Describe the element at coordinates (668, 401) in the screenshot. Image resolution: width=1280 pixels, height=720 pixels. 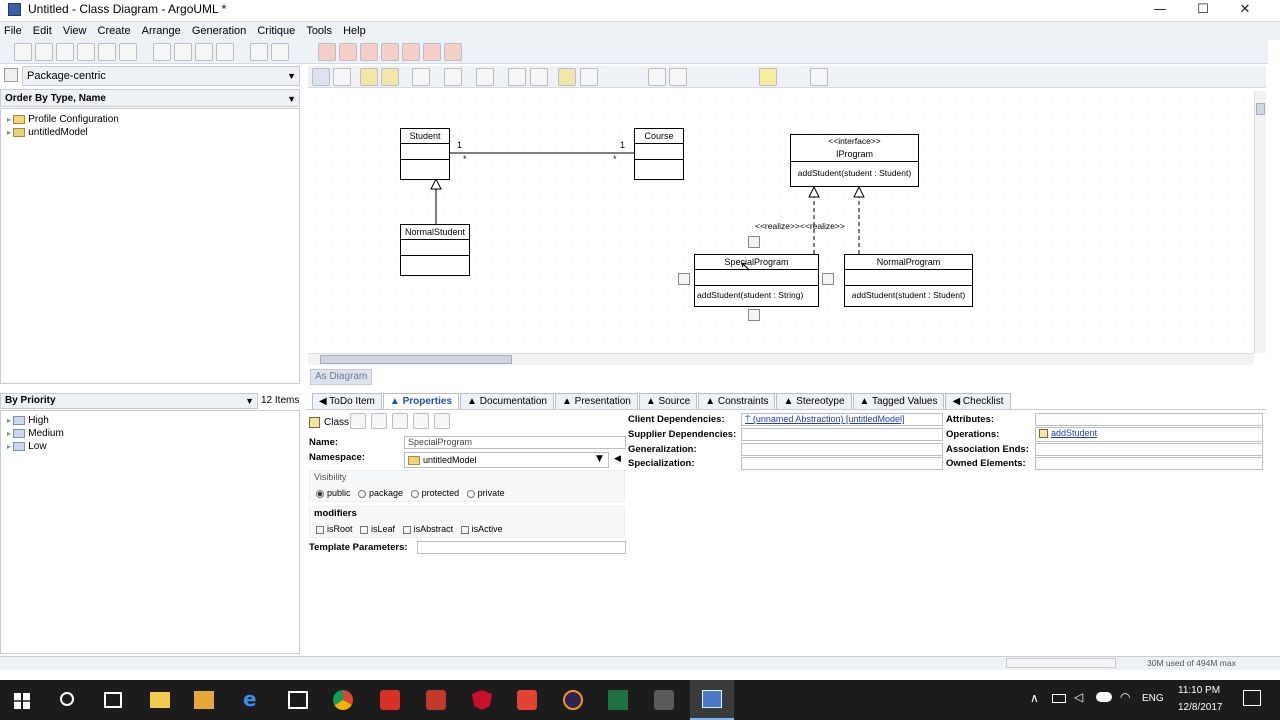
I see `tab-source: ▲ Source` at that location.